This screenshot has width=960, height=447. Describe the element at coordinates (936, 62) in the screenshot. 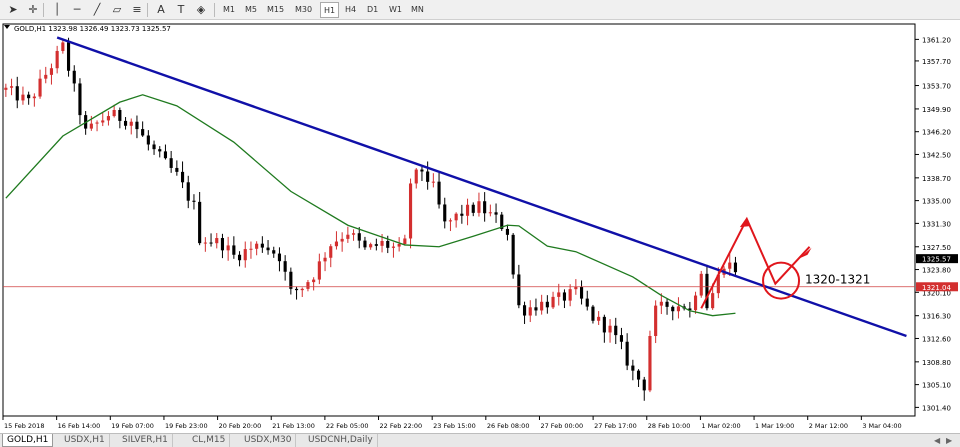

I see `price-tick-label: 1357.70` at that location.